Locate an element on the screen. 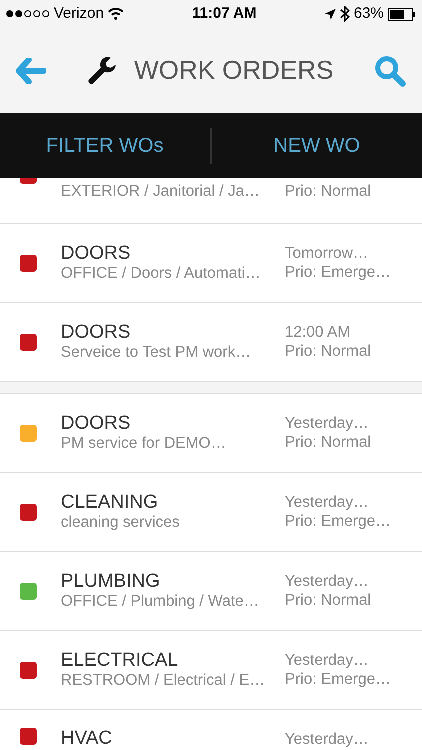 This screenshot has width=422, height=750. battery-icon is located at coordinates (402, 14).